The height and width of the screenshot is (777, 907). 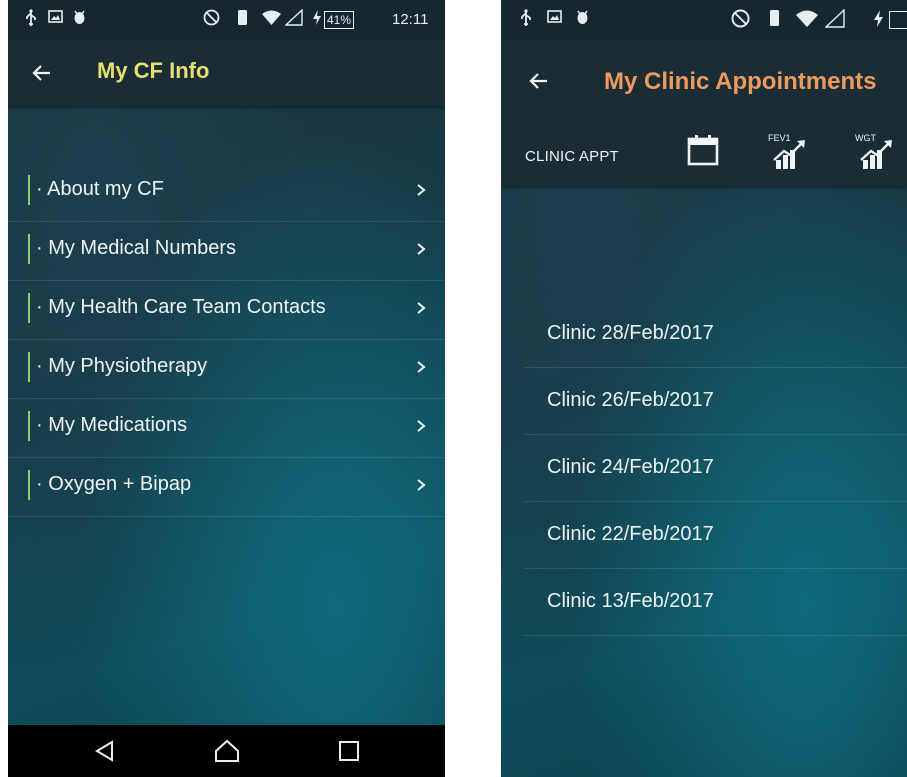 I want to click on appointment-label: Clinic 13/Feb/2017, so click(x=630, y=601).